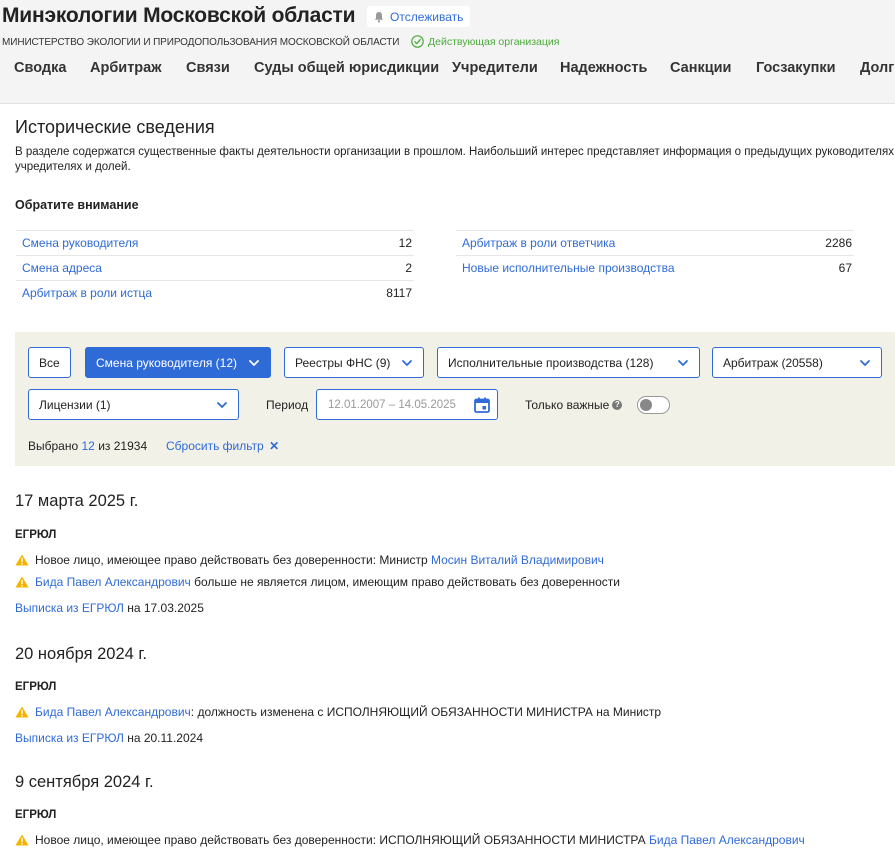 This screenshot has width=895, height=850. What do you see at coordinates (346, 68) in the screenshot?
I see `nav-item-general-courts: Суды общей юрисдикции` at bounding box center [346, 68].